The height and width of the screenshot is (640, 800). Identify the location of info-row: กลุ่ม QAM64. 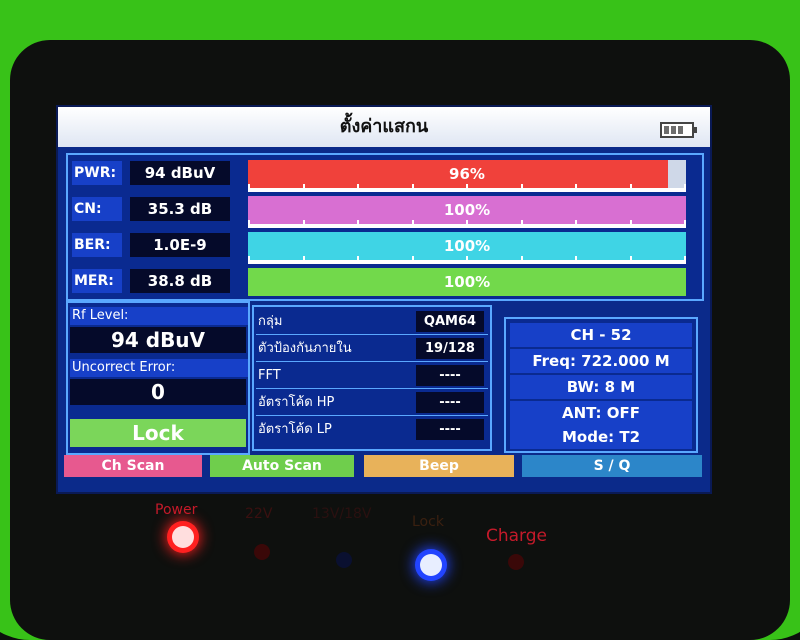
(372, 322).